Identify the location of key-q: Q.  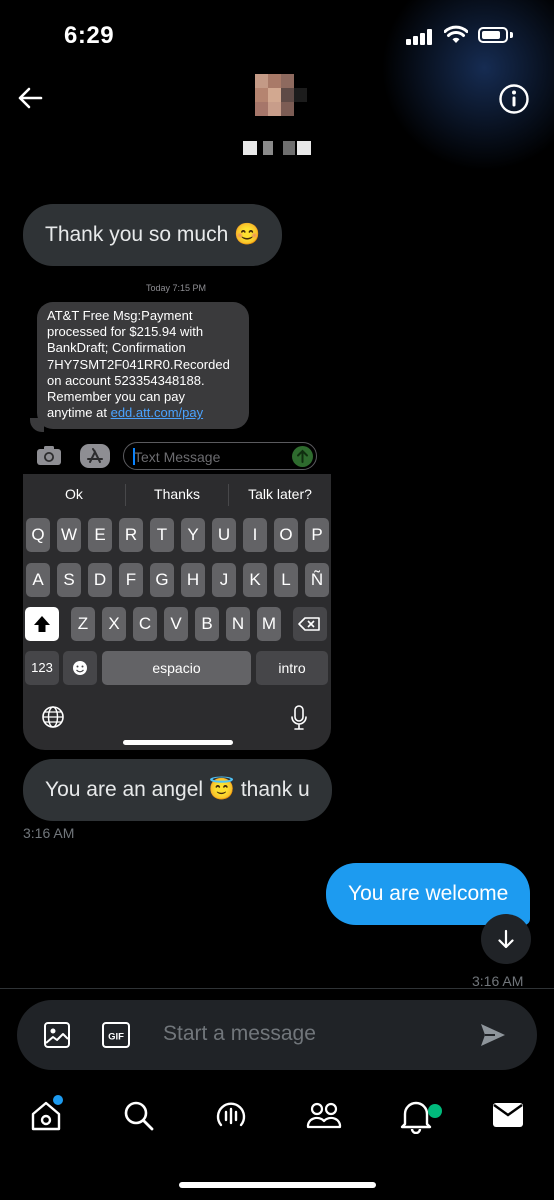
(38, 535).